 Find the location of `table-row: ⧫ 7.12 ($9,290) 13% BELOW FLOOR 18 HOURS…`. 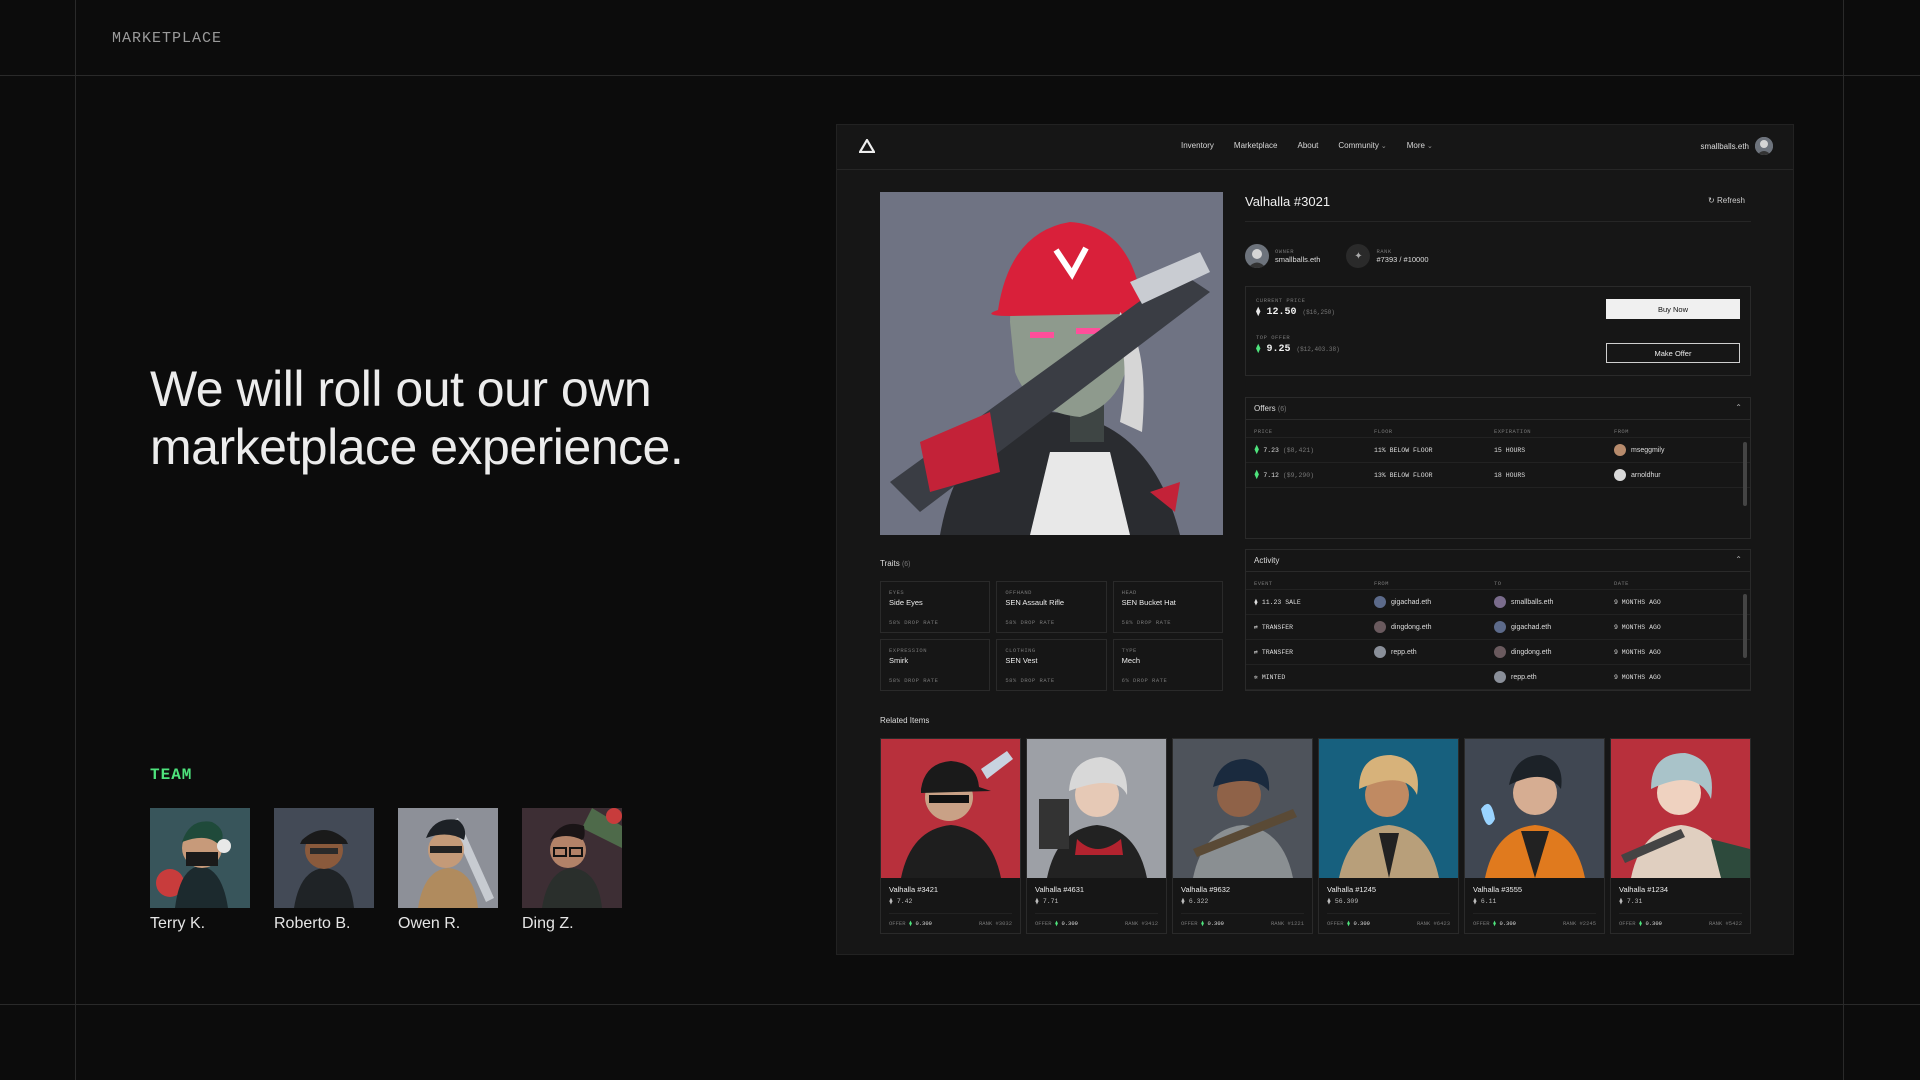

table-row: ⧫ 7.12 ($9,290) 13% BELOW FLOOR 18 HOURS… is located at coordinates (1498, 475).